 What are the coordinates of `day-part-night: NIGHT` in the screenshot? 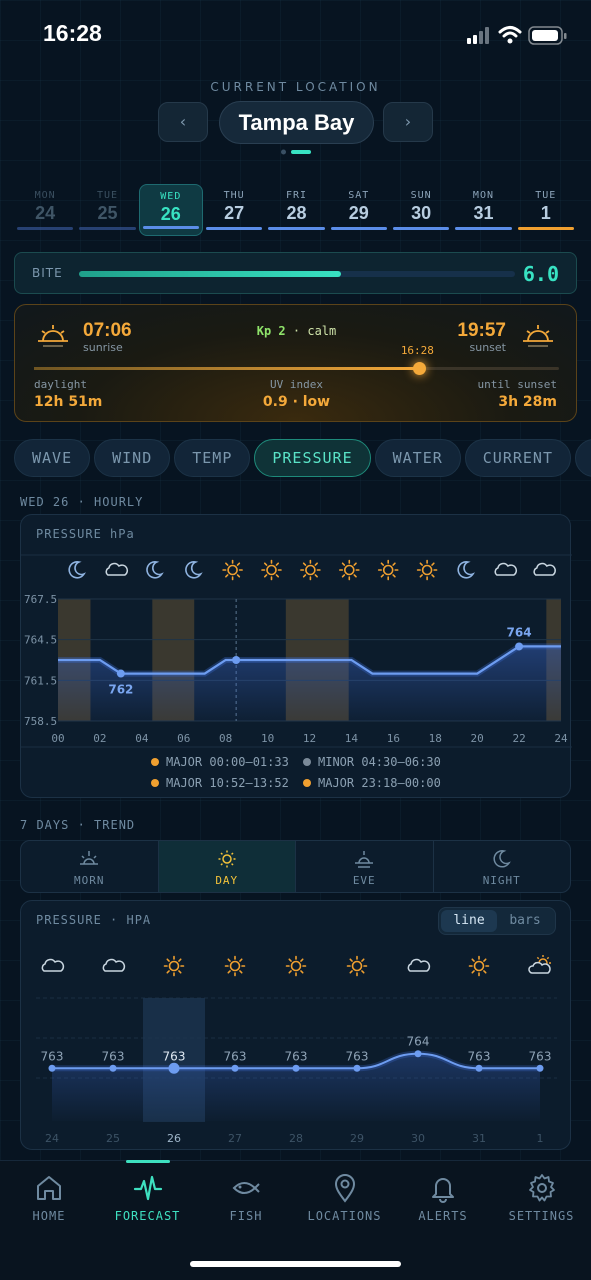 It's located at (502, 866).